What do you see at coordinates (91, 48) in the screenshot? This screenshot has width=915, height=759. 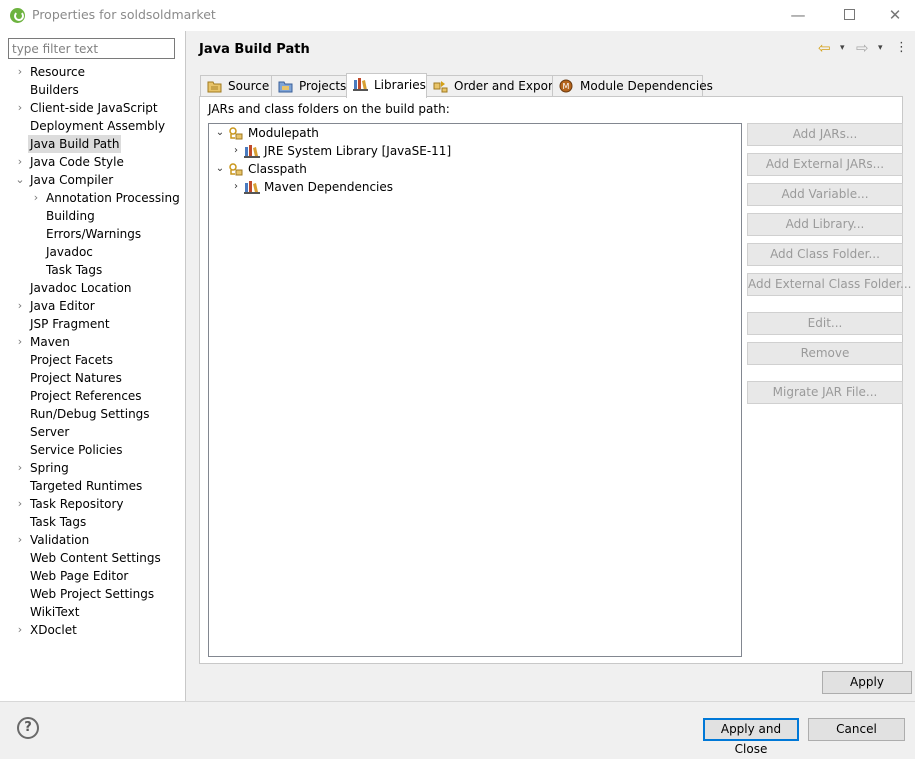 I see `filter-input` at bounding box center [91, 48].